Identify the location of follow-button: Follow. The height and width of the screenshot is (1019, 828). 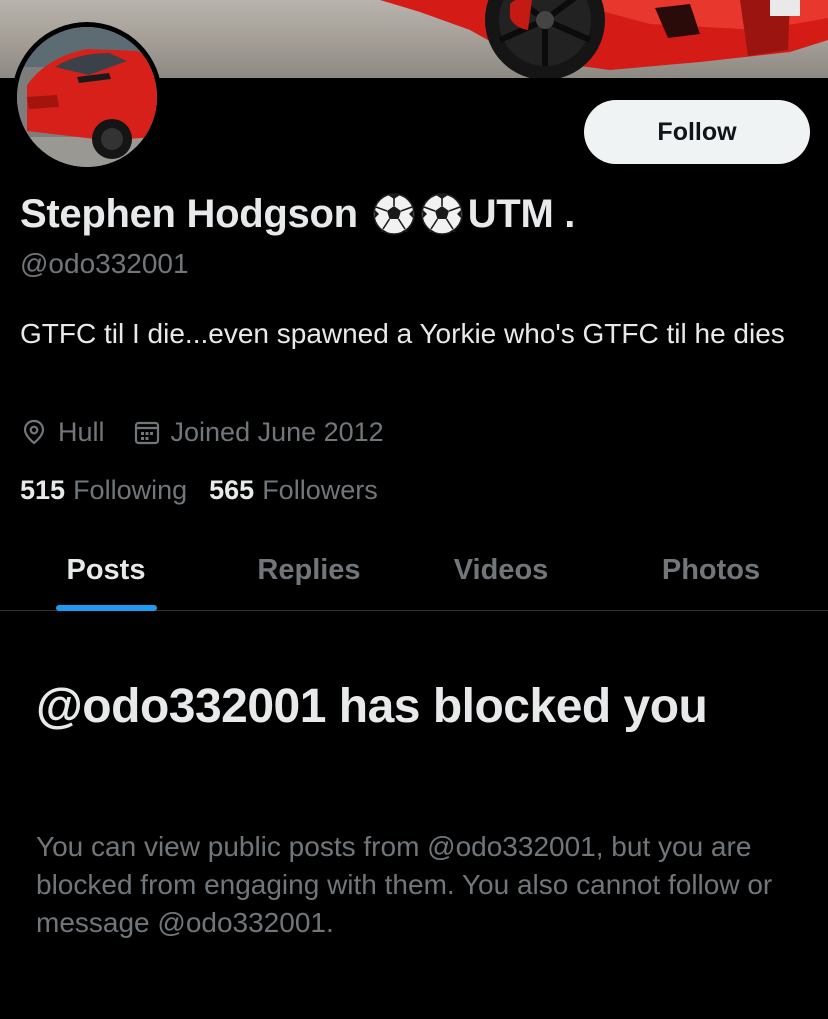
(697, 132).